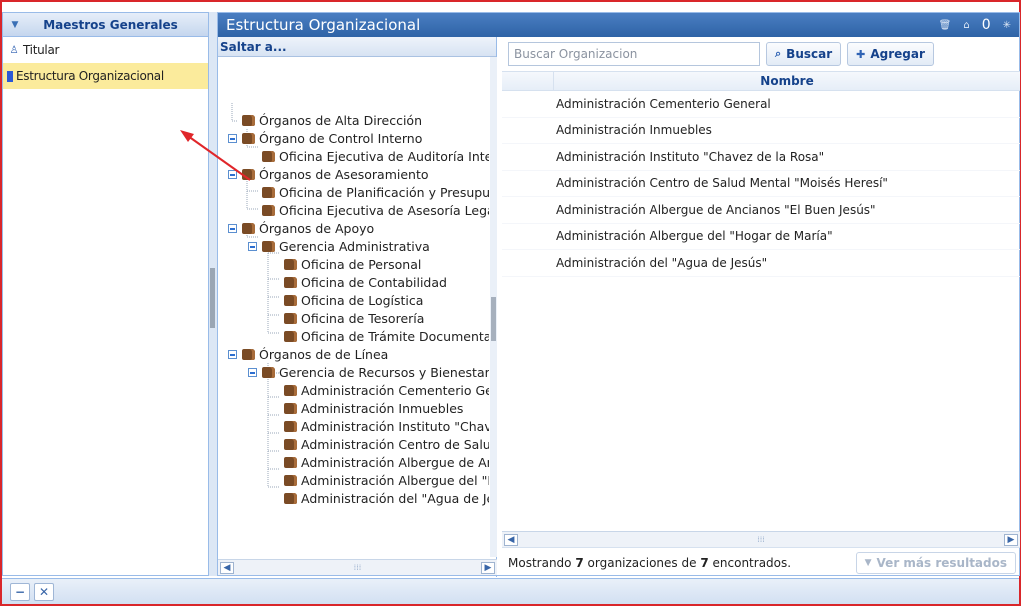  What do you see at coordinates (105, 50) in the screenshot?
I see `sidebar-item-titular: ♙ Titular` at bounding box center [105, 50].